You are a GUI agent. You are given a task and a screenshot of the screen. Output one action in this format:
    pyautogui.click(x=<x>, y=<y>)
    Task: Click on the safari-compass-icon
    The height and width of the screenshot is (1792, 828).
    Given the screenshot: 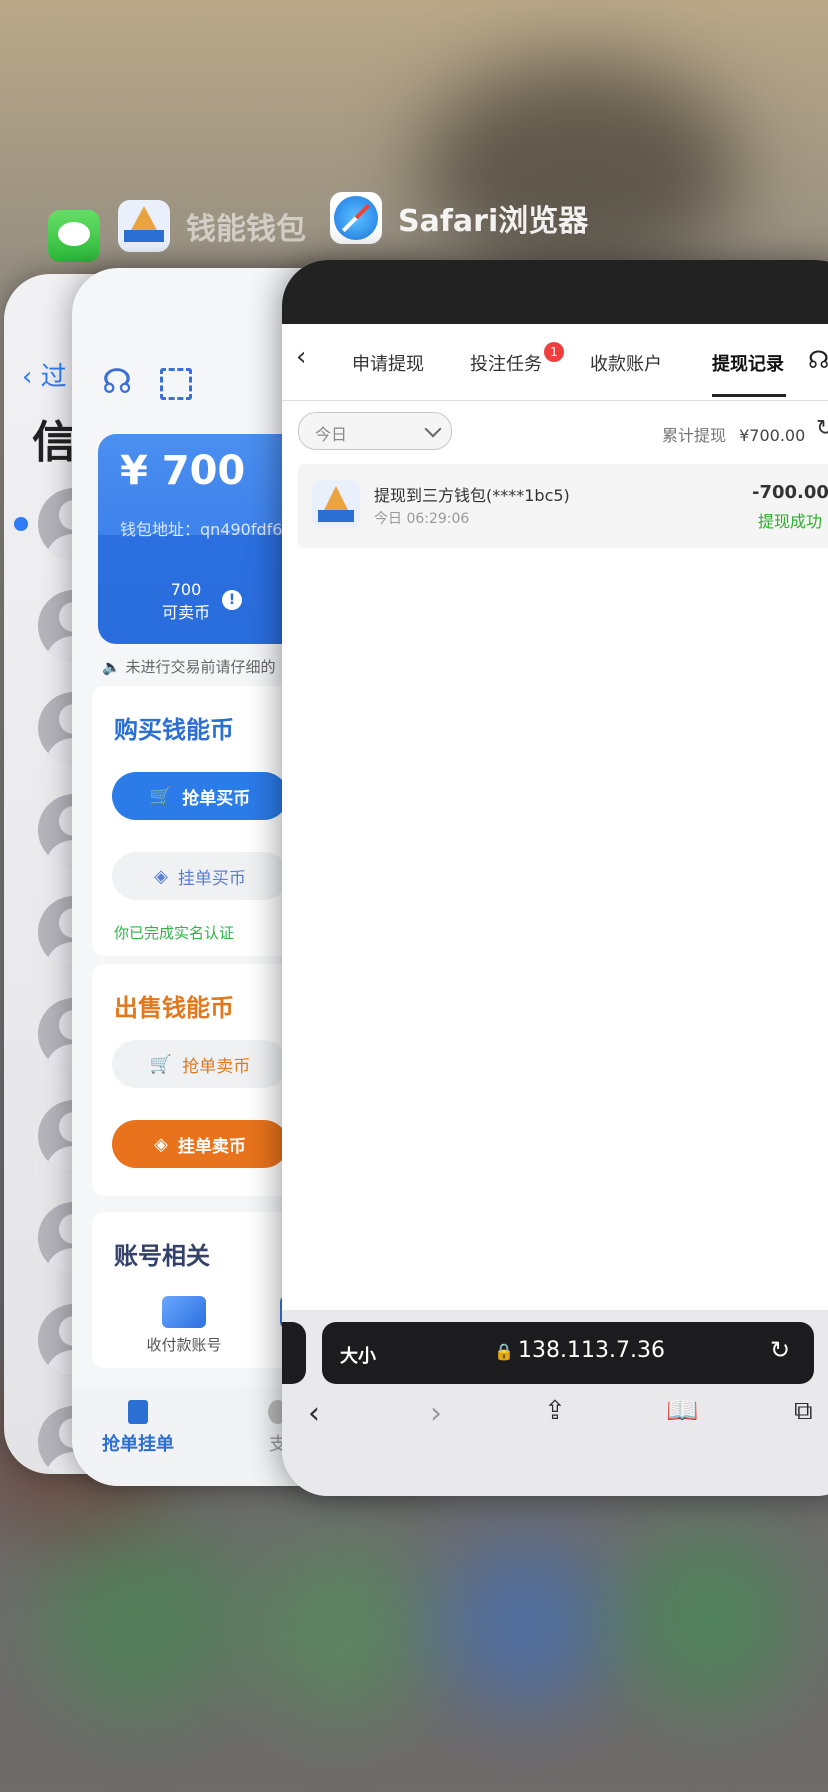 What is the action you would take?
    pyautogui.click(x=356, y=218)
    